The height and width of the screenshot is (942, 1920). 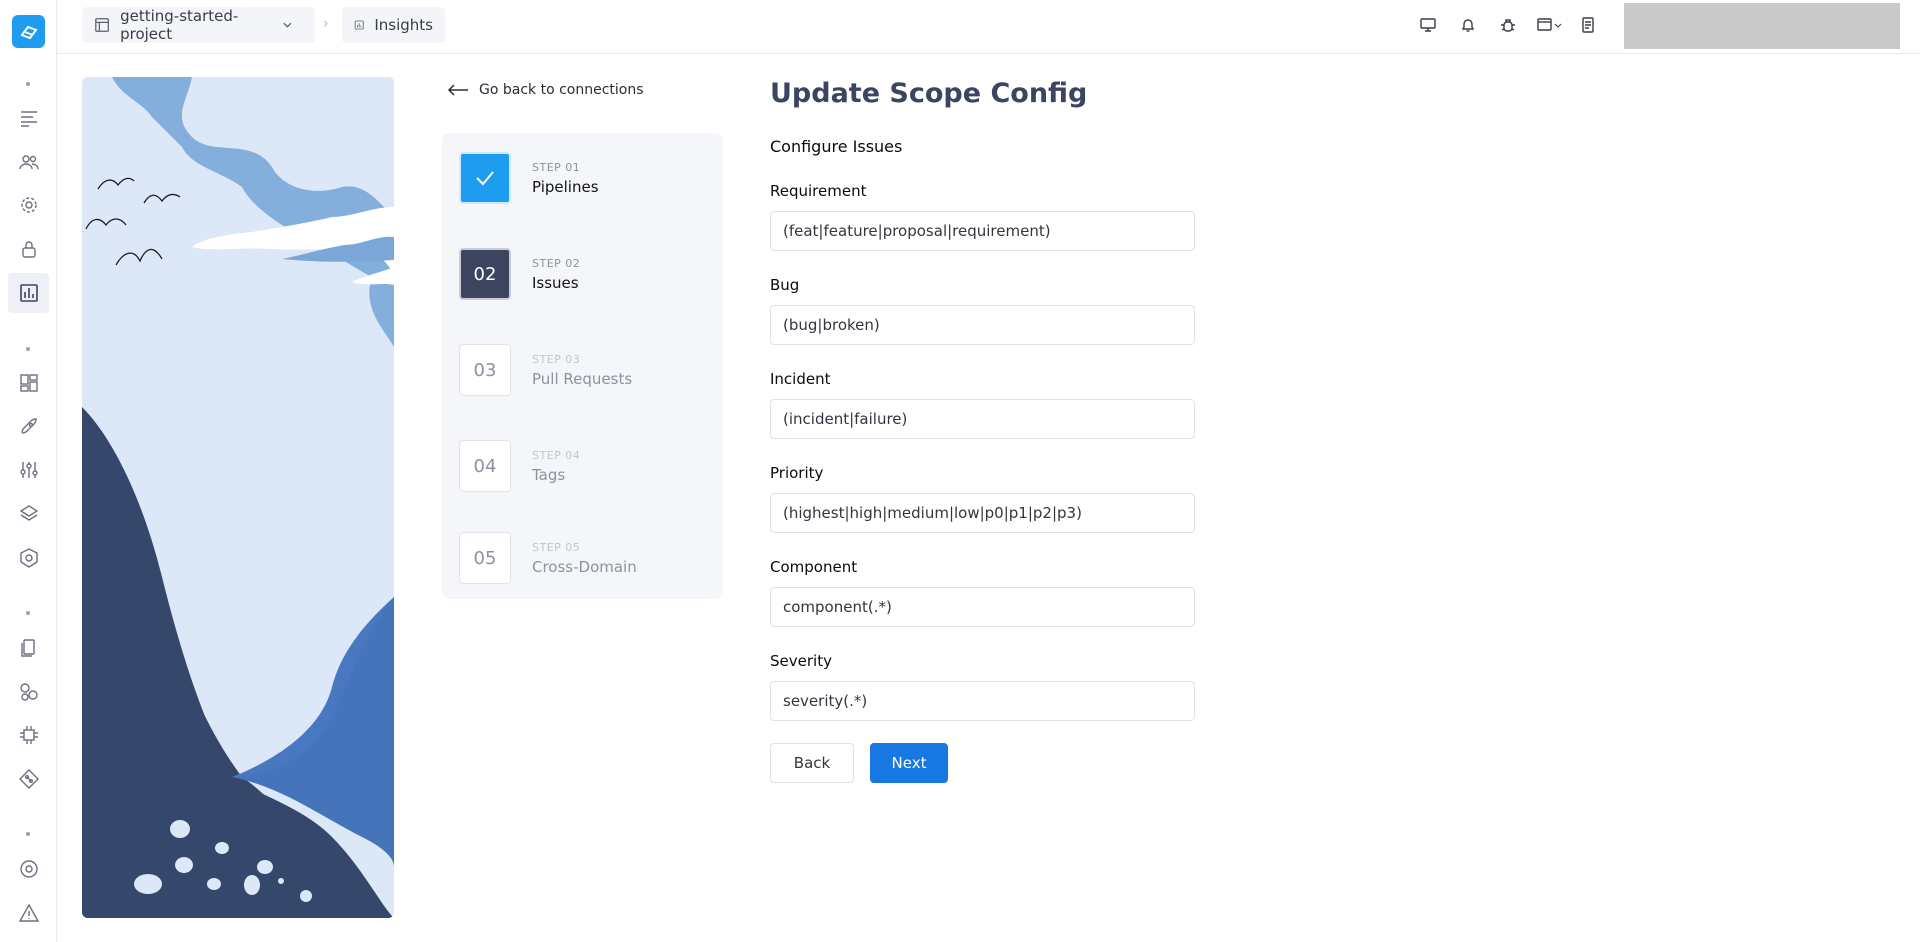 I want to click on top-bar: getting-started-project › Insights, so click(x=988, y=27).